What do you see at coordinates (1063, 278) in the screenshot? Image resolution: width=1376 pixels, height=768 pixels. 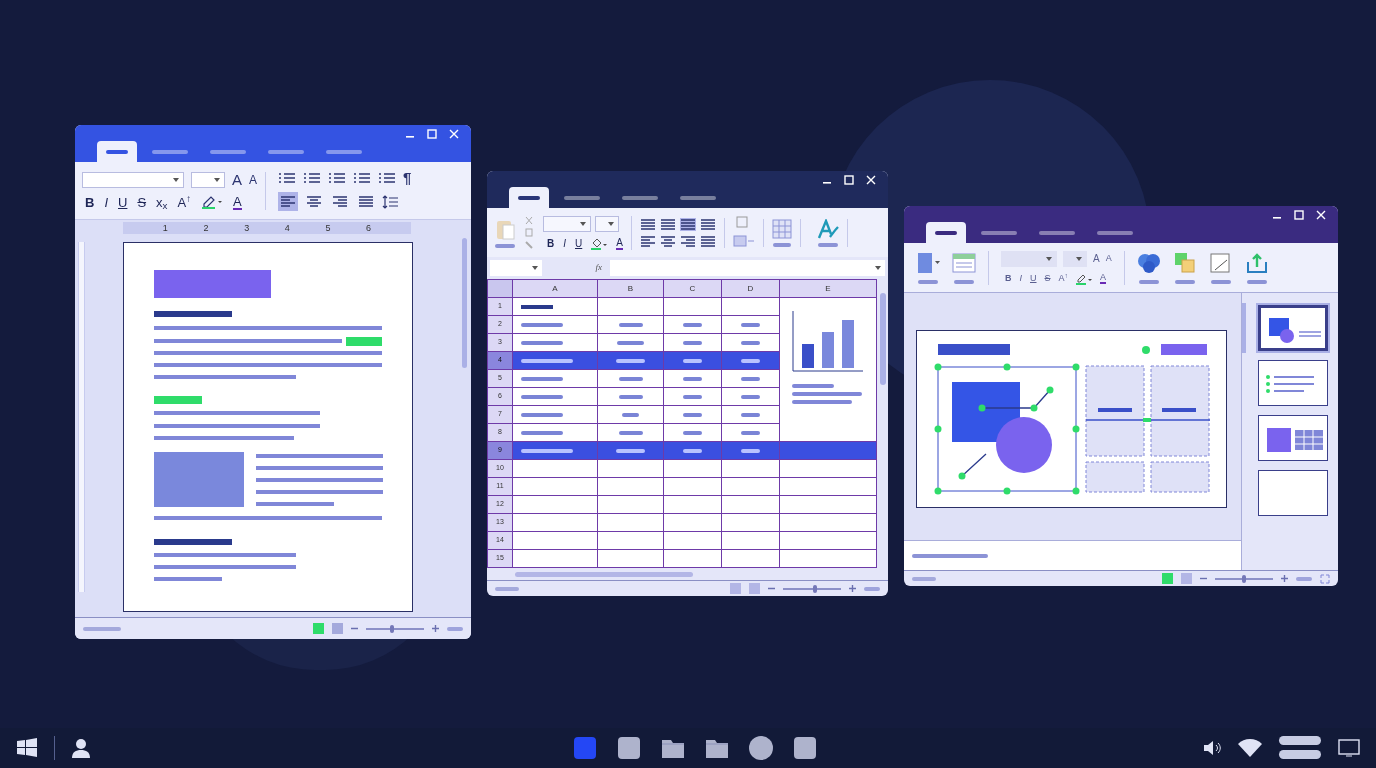 I see `format-button: A$^{↑}$` at bounding box center [1063, 278].